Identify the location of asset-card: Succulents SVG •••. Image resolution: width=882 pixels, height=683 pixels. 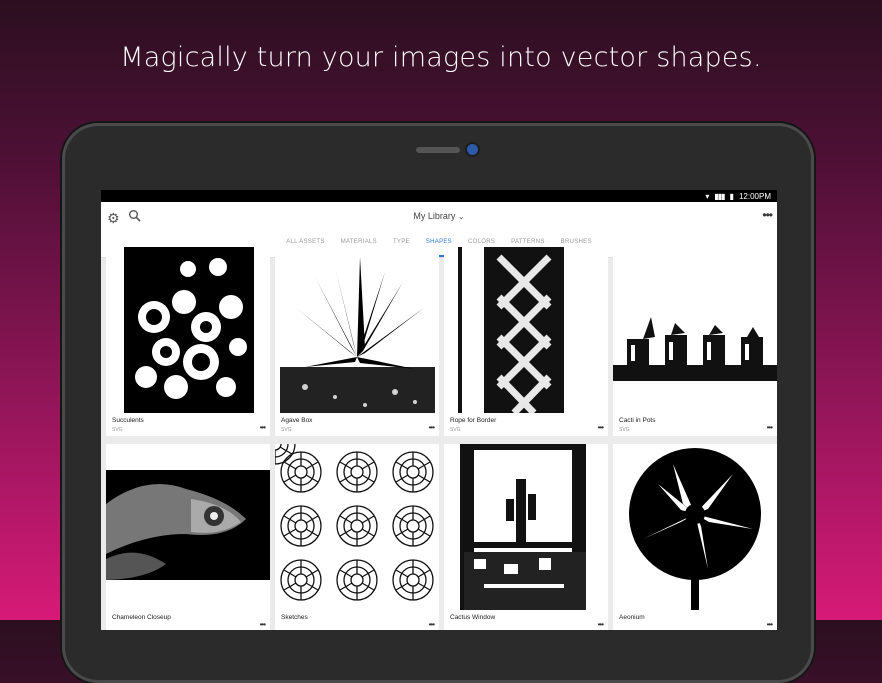
(188, 341).